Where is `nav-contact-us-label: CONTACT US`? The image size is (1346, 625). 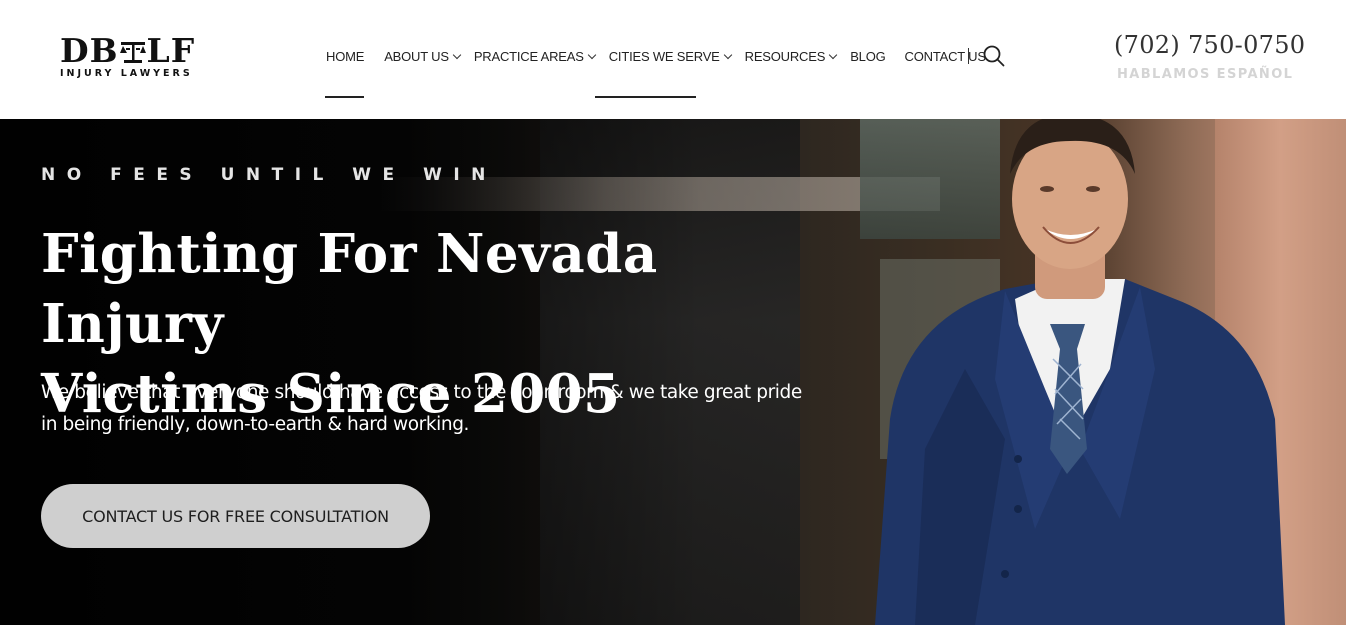 nav-contact-us-label: CONTACT US is located at coordinates (945, 56).